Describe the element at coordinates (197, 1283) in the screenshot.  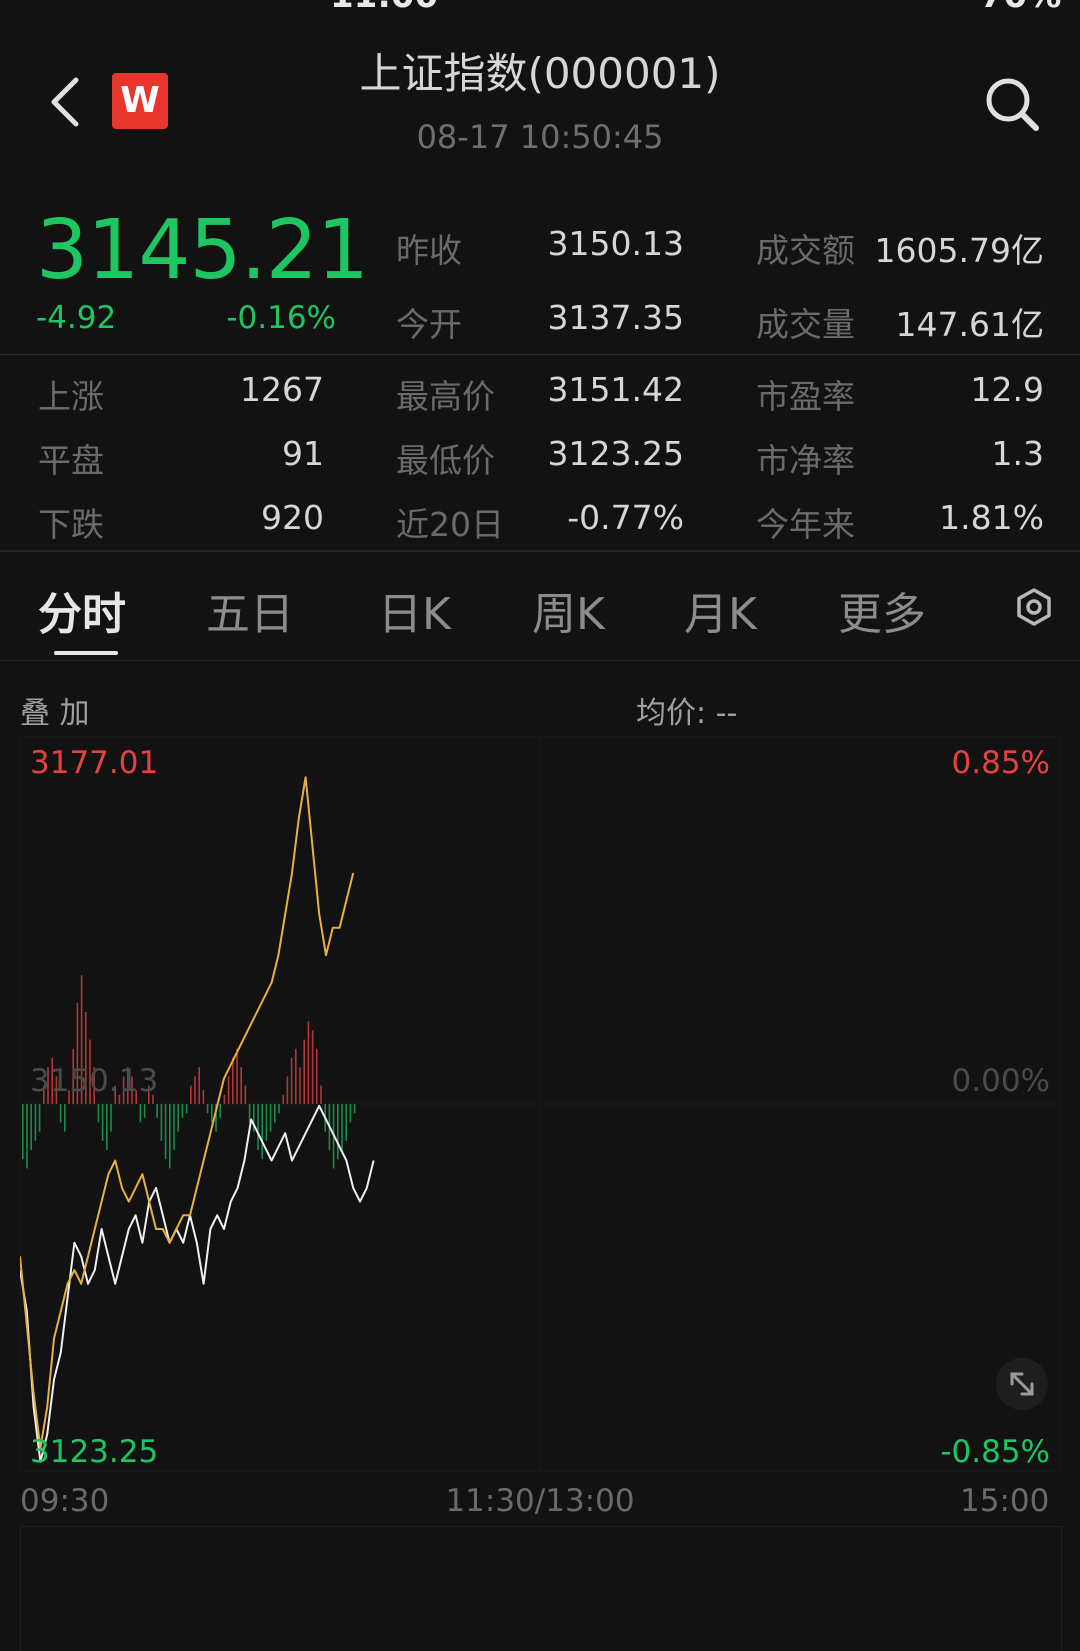
I see `price-line` at that location.